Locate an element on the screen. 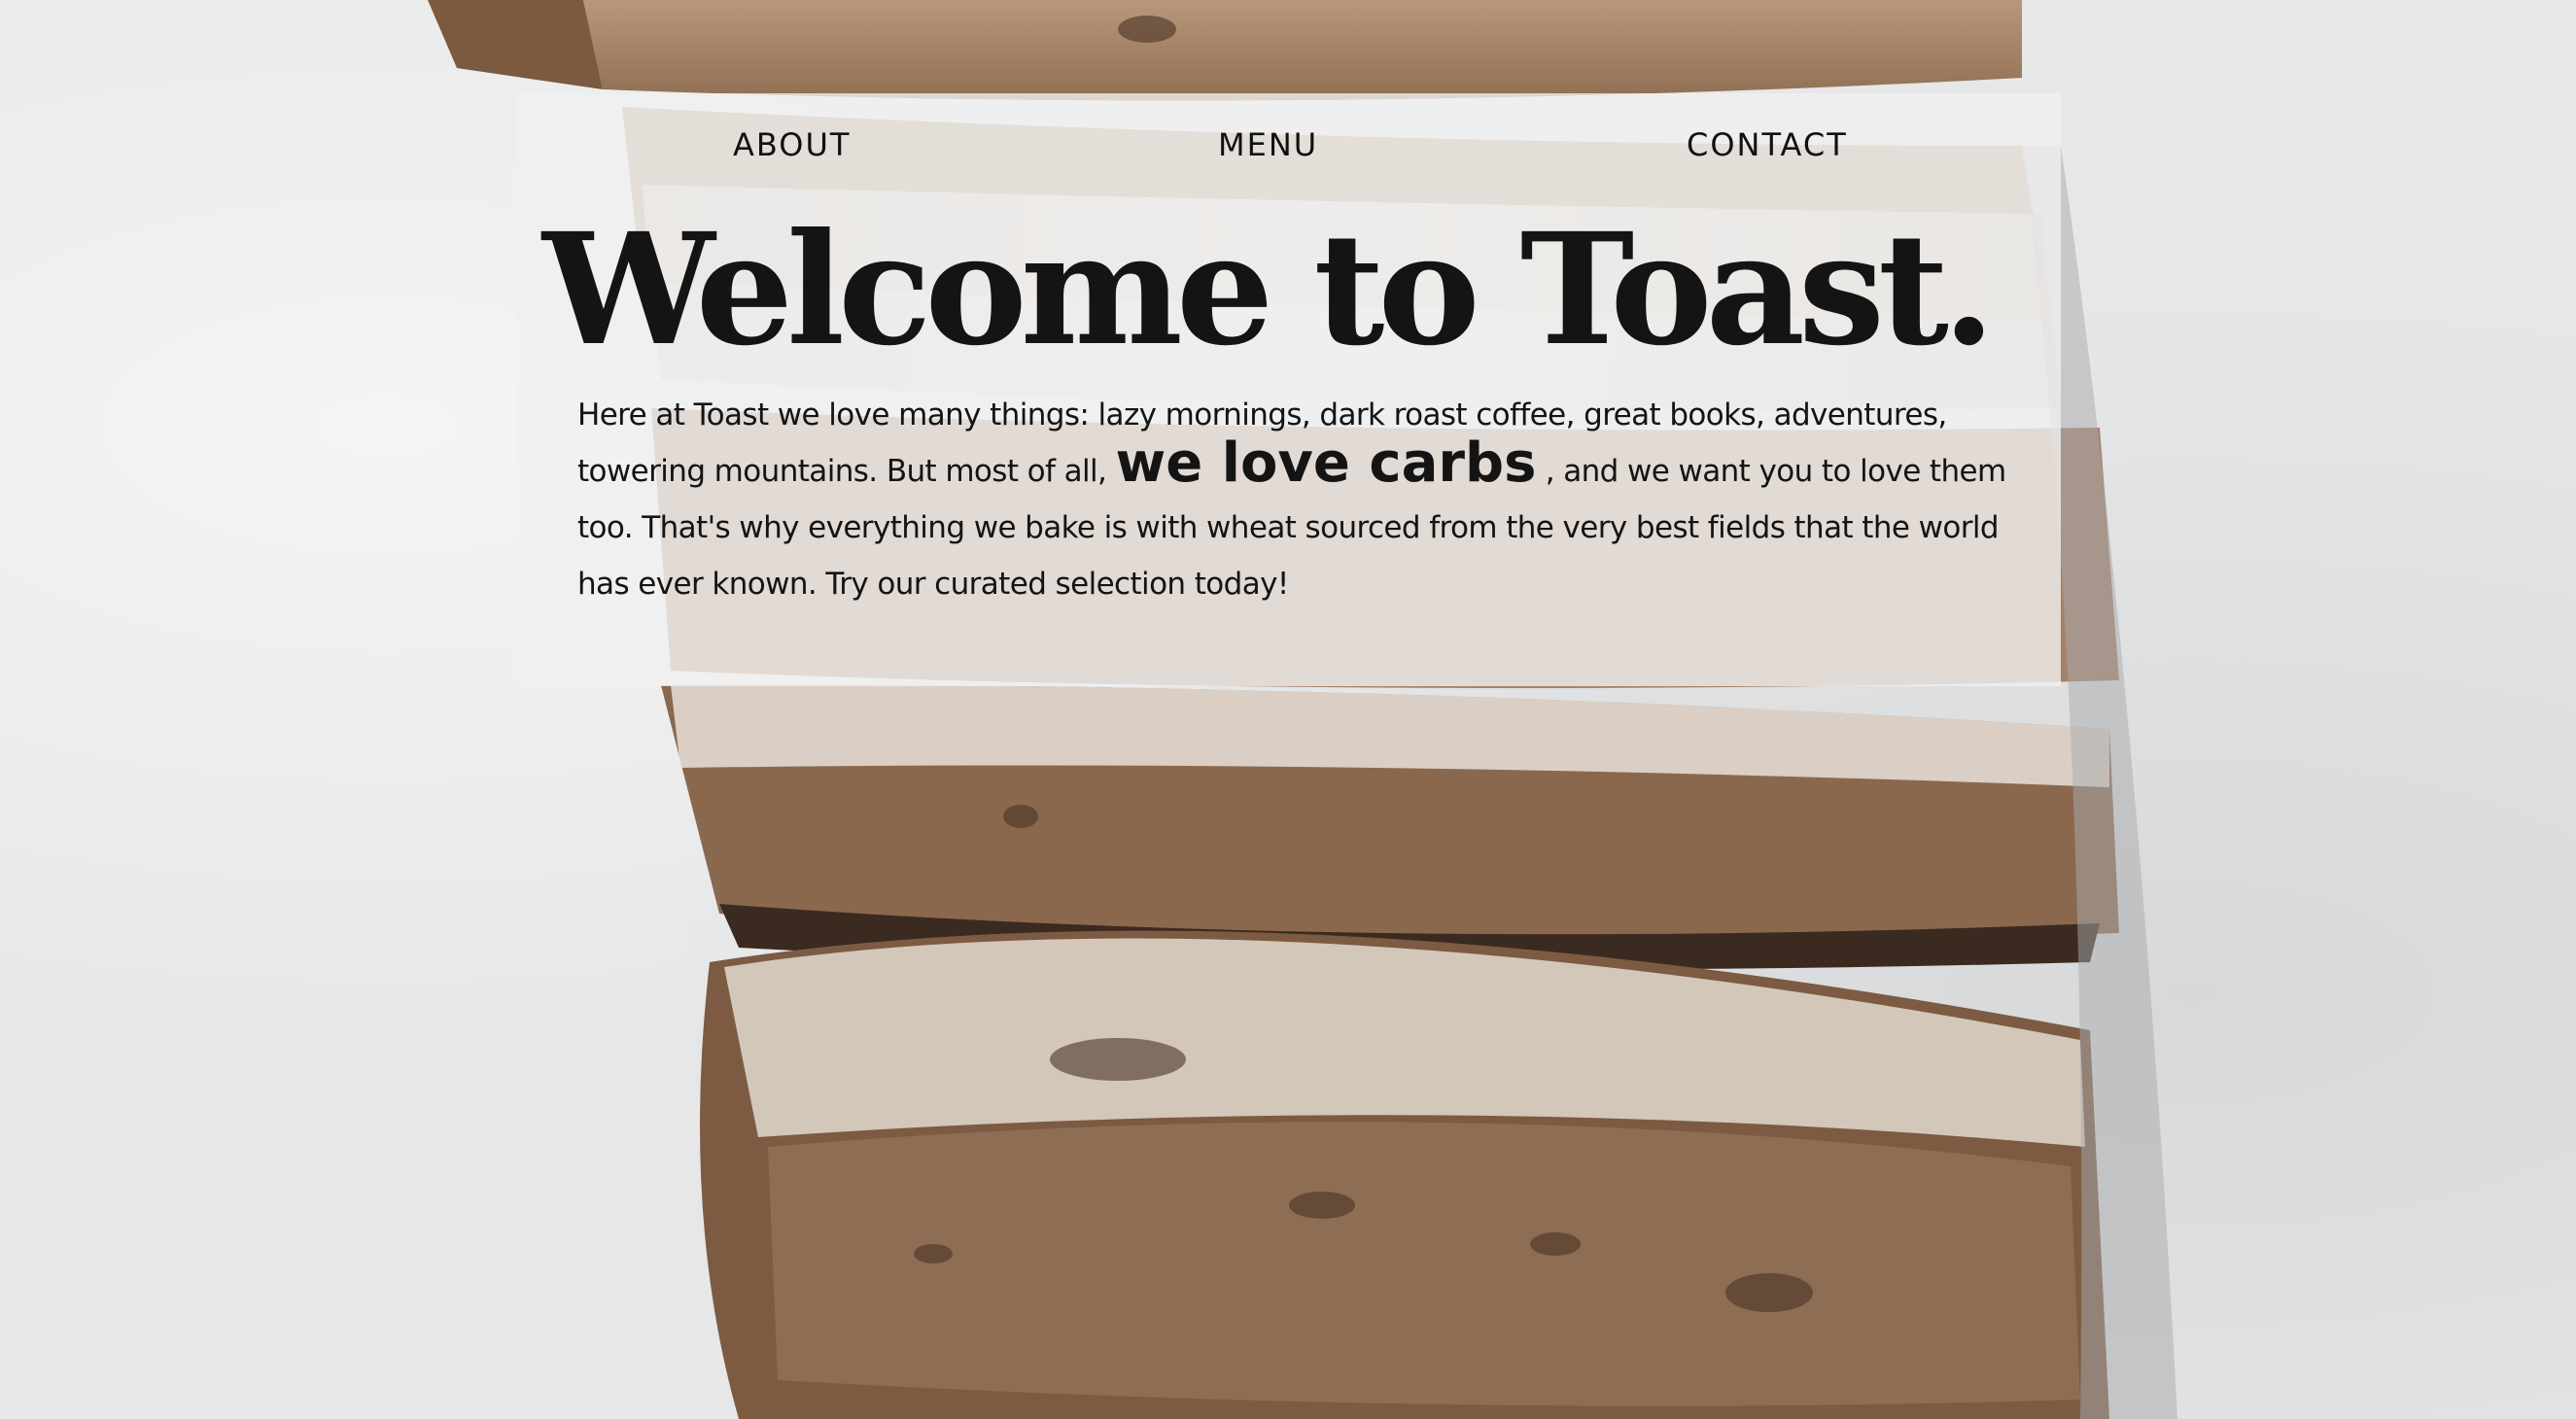 This screenshot has width=2576, height=1419. bread-crumb is located at coordinates (1424, 1264).